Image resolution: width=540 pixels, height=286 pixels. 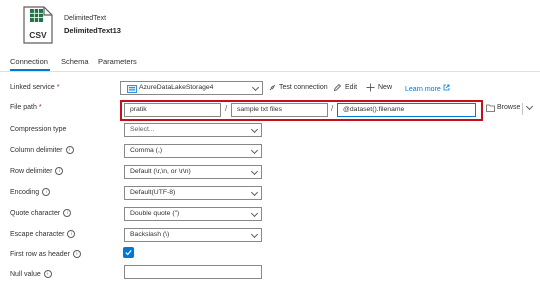 I want to click on tab-connection: Connection, so click(x=29, y=61).